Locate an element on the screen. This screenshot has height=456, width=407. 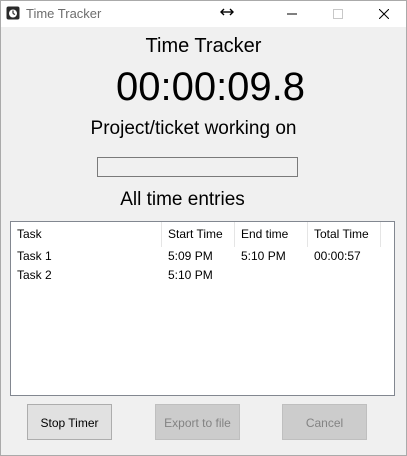
maximize-button is located at coordinates (338, 14).